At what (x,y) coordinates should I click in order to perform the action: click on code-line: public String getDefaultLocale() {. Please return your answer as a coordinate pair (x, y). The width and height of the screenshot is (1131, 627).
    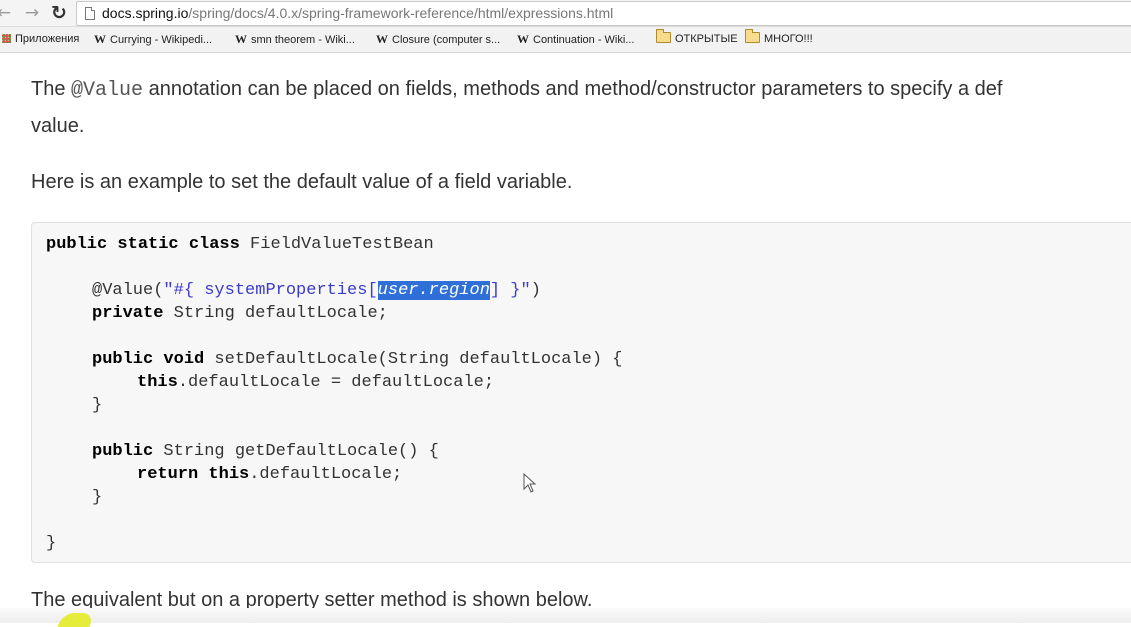
    Looking at the image, I should click on (265, 451).